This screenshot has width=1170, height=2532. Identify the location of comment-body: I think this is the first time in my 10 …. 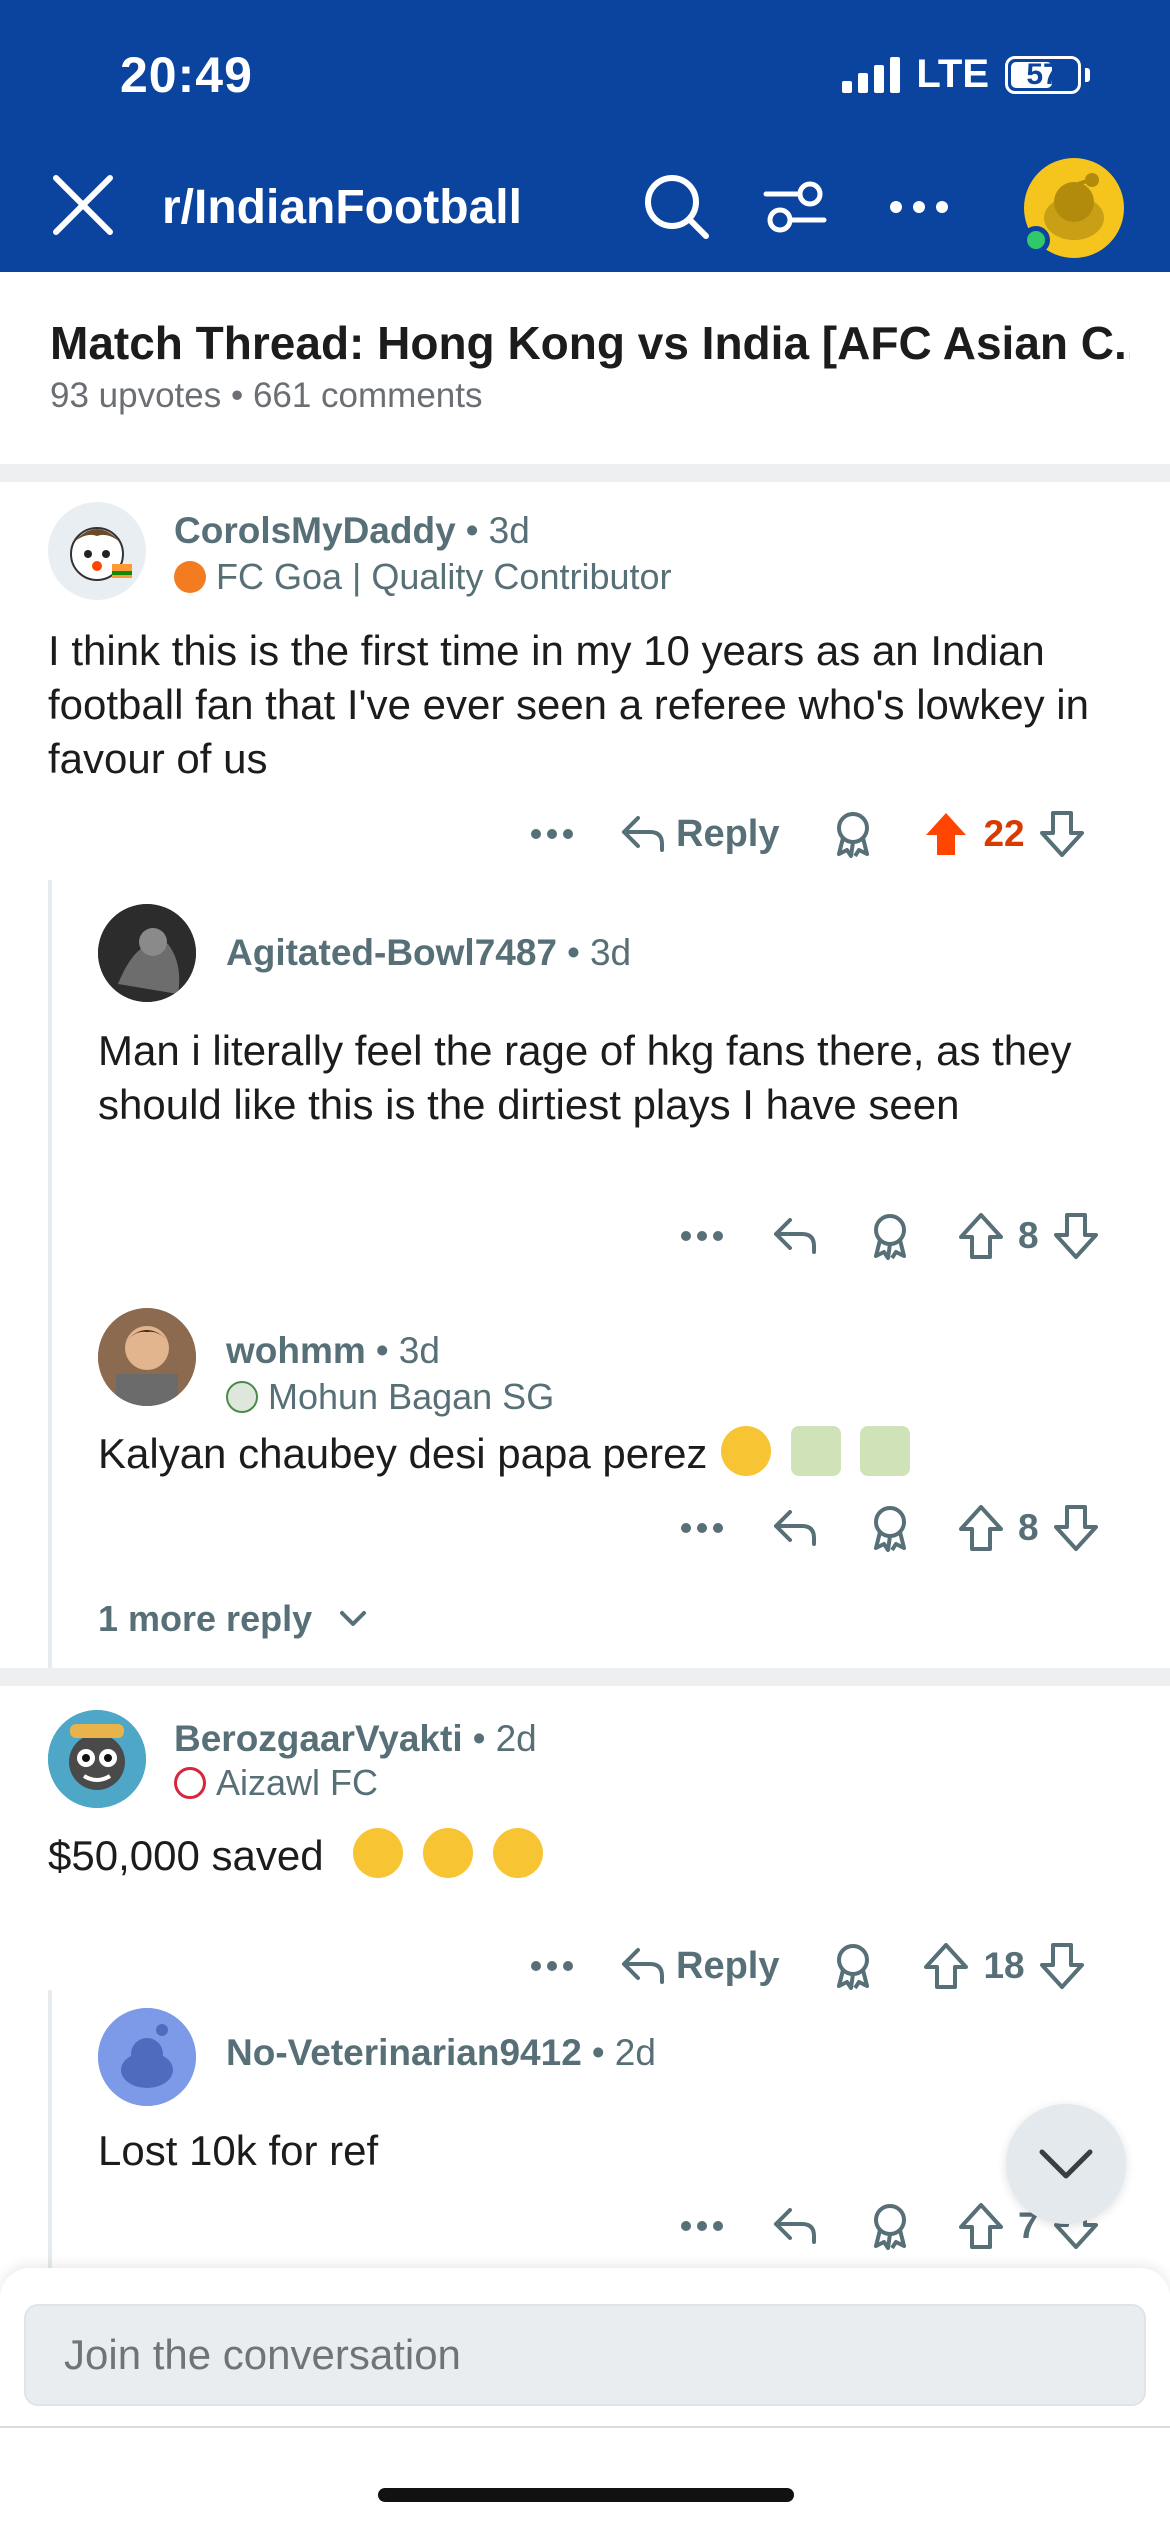
(568, 704).